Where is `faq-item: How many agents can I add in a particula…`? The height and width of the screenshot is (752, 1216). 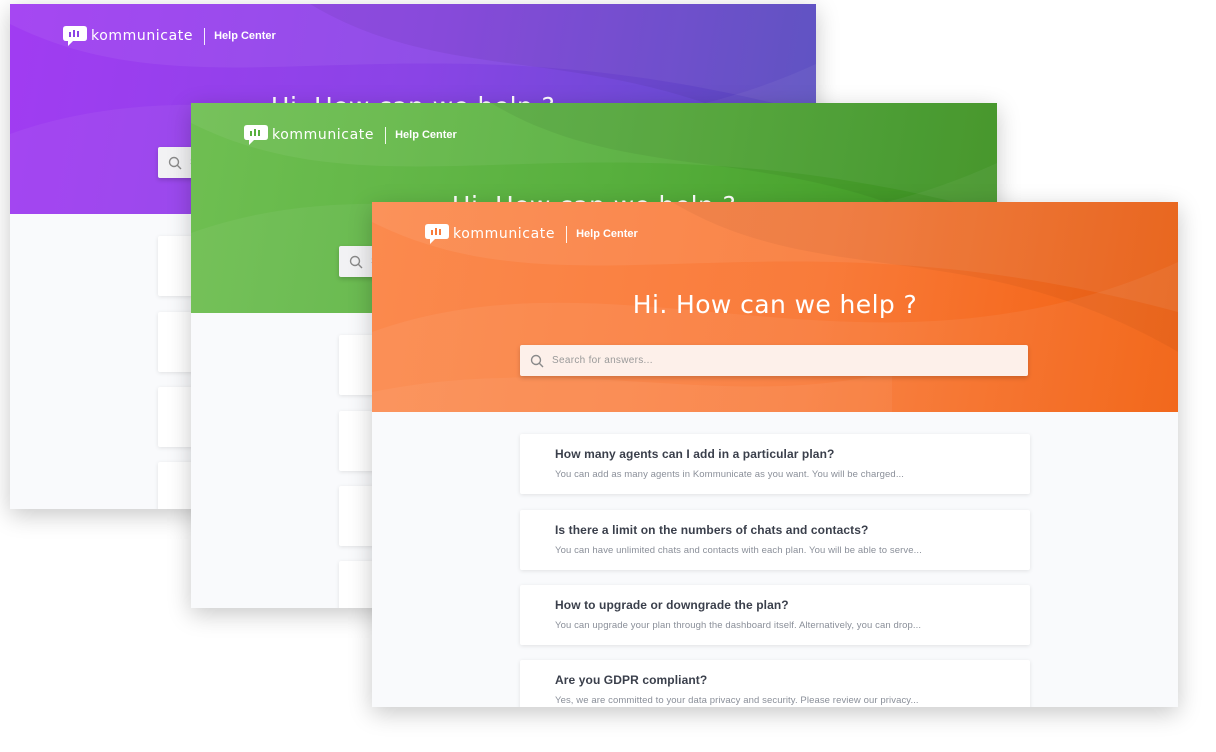 faq-item: How many agents can I add in a particula… is located at coordinates (775, 464).